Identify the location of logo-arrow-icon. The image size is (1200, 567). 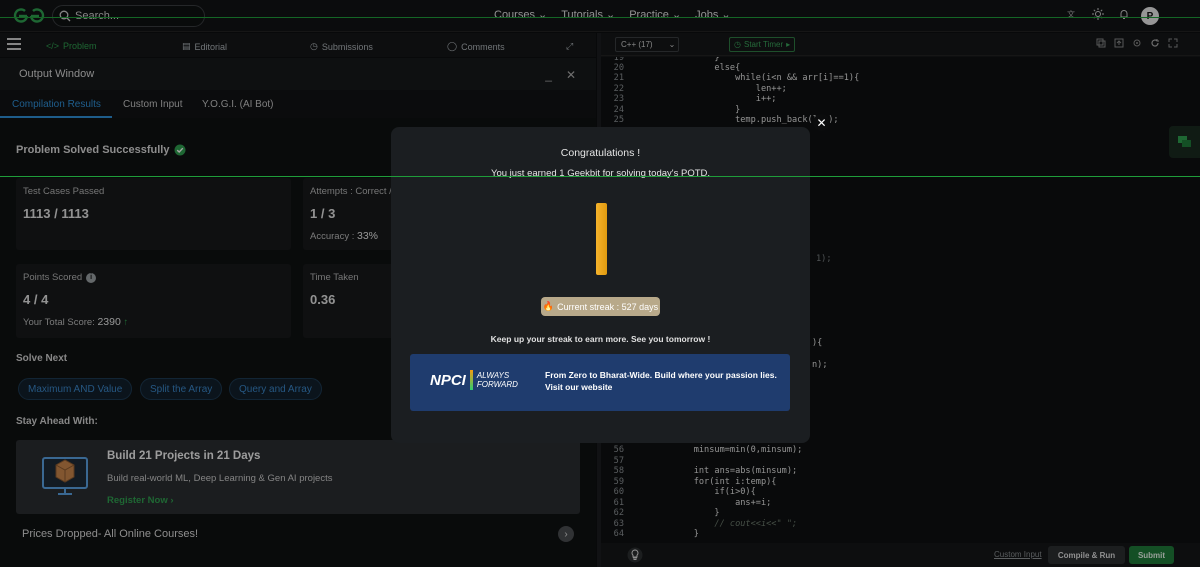
(471, 380).